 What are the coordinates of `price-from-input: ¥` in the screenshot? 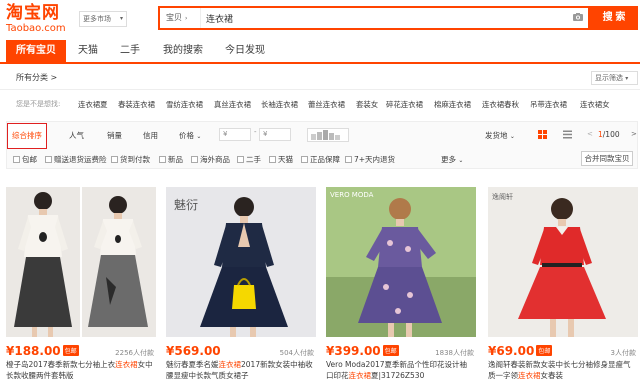 It's located at (235, 134).